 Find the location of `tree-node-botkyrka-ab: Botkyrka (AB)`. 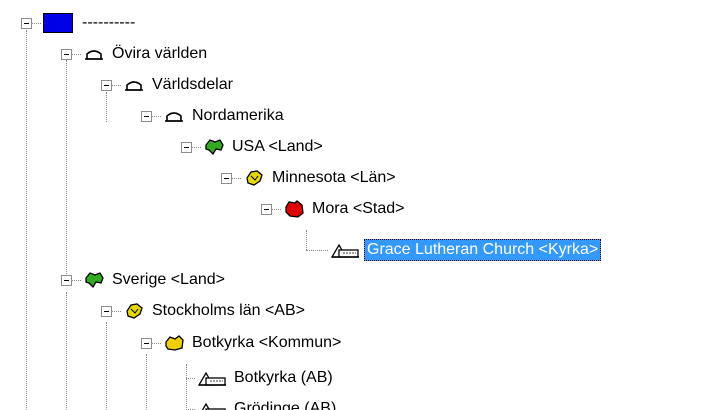

tree-node-botkyrka-ab: Botkyrka (AB) is located at coordinates (261, 378).